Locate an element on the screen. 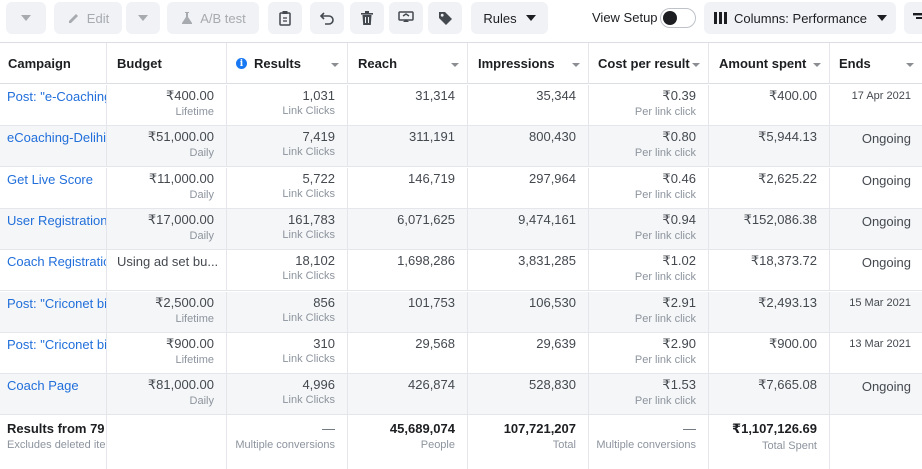  column-header-cost-per-result: Cost per result is located at coordinates (649, 63).